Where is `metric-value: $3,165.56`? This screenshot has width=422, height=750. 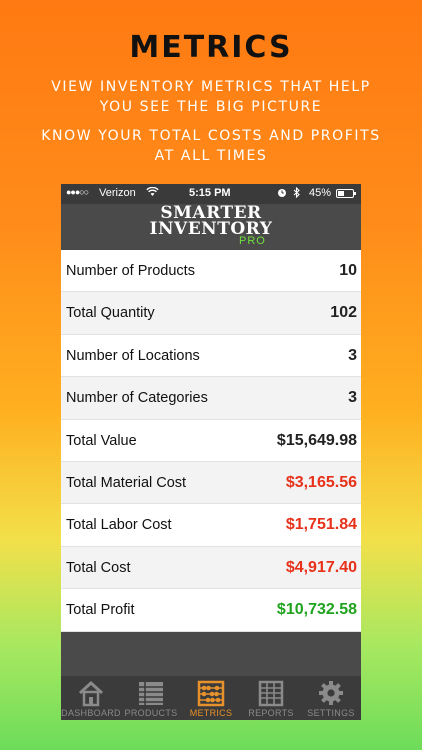 metric-value: $3,165.56 is located at coordinates (321, 482).